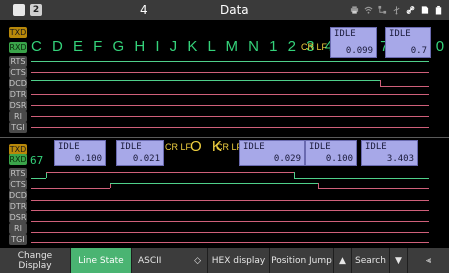 This screenshot has width=449, height=273. What do you see at coordinates (353, 42) in the screenshot?
I see `idle-box: IDLE 0.099` at bounding box center [353, 42].